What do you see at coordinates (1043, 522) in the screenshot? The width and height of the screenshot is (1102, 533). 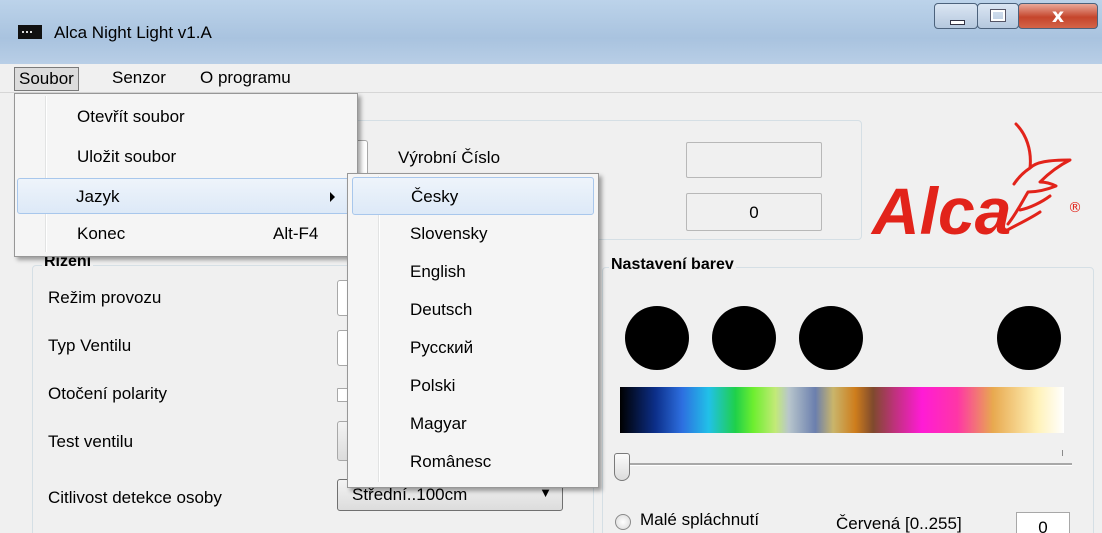 I see `red-value-input: 0` at bounding box center [1043, 522].